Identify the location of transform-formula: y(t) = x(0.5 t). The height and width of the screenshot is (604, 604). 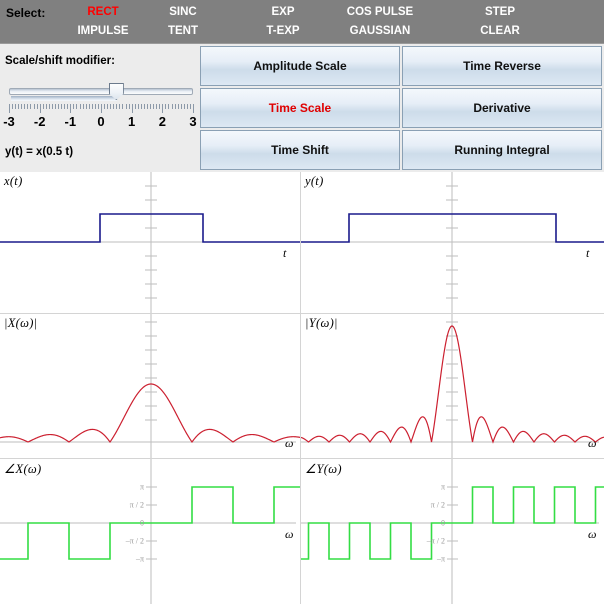
(39, 152).